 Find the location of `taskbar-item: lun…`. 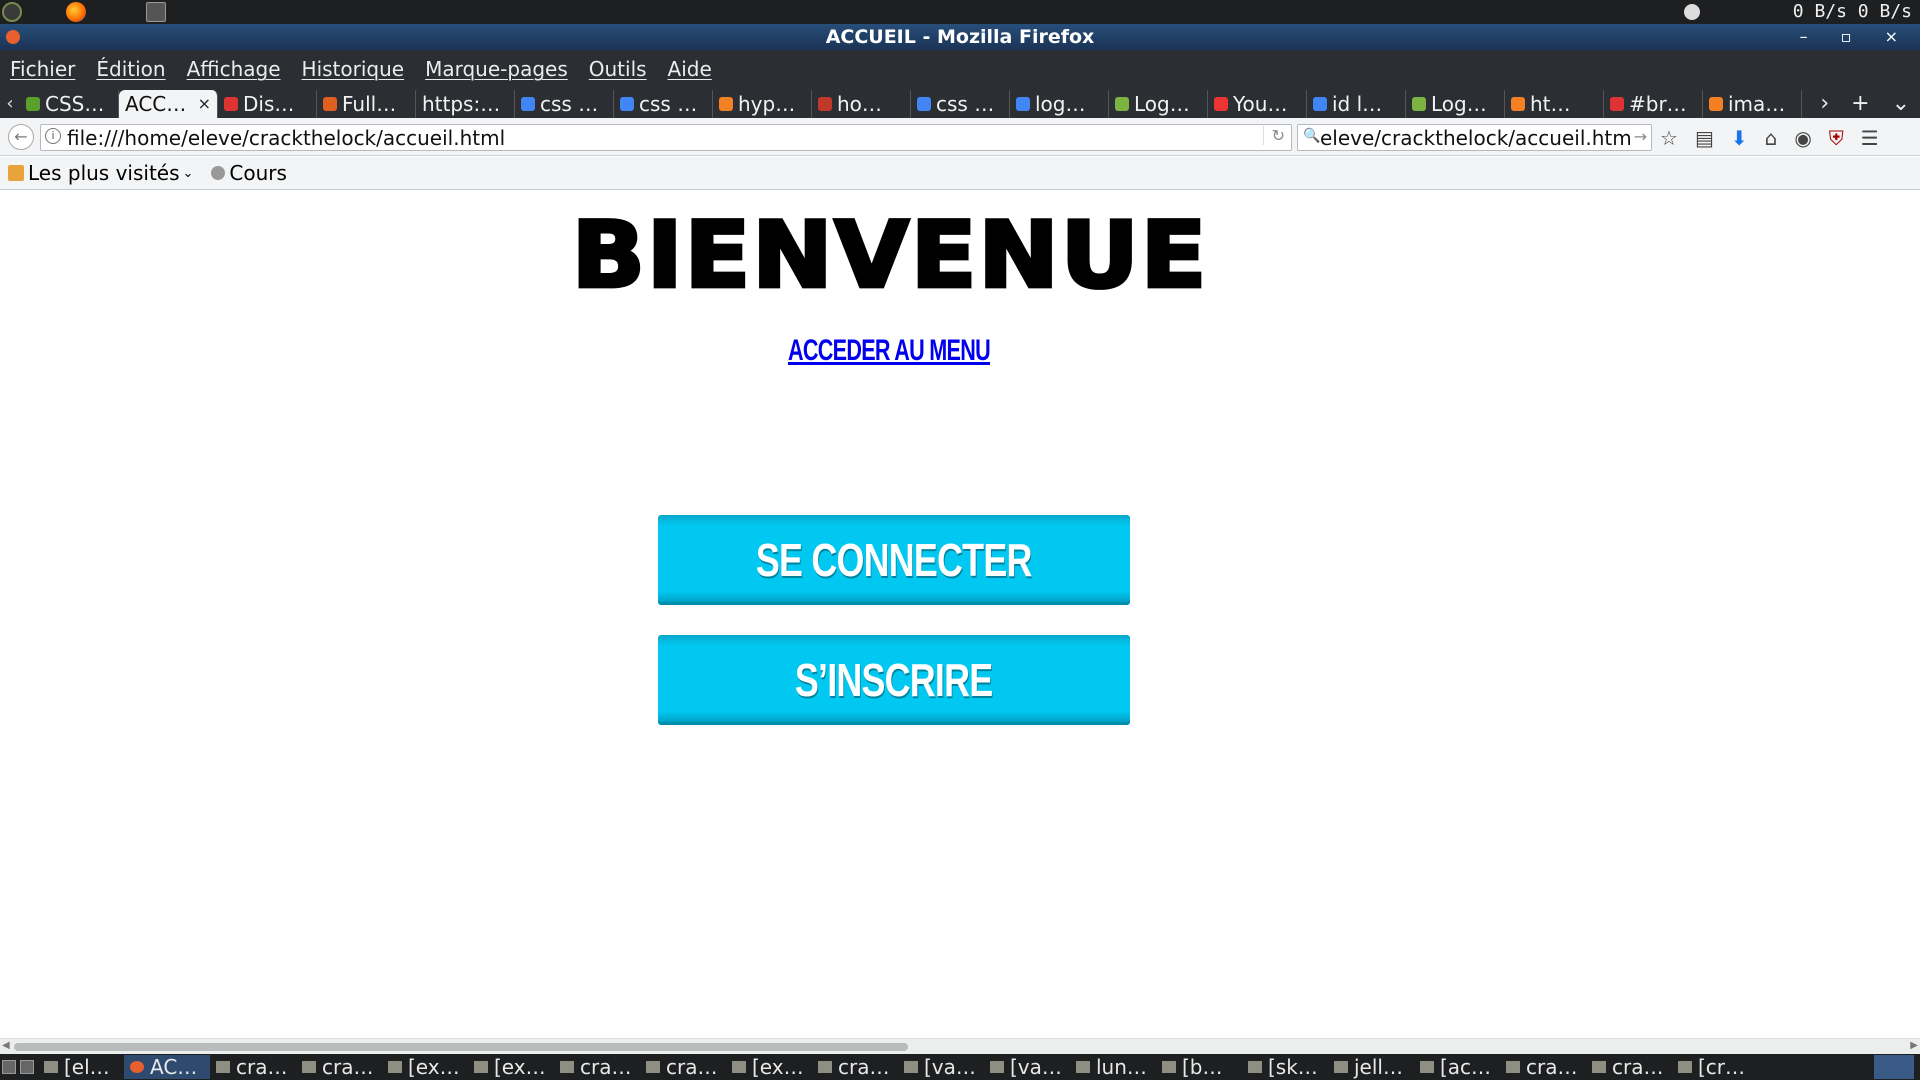

taskbar-item: lun… is located at coordinates (1113, 1067).